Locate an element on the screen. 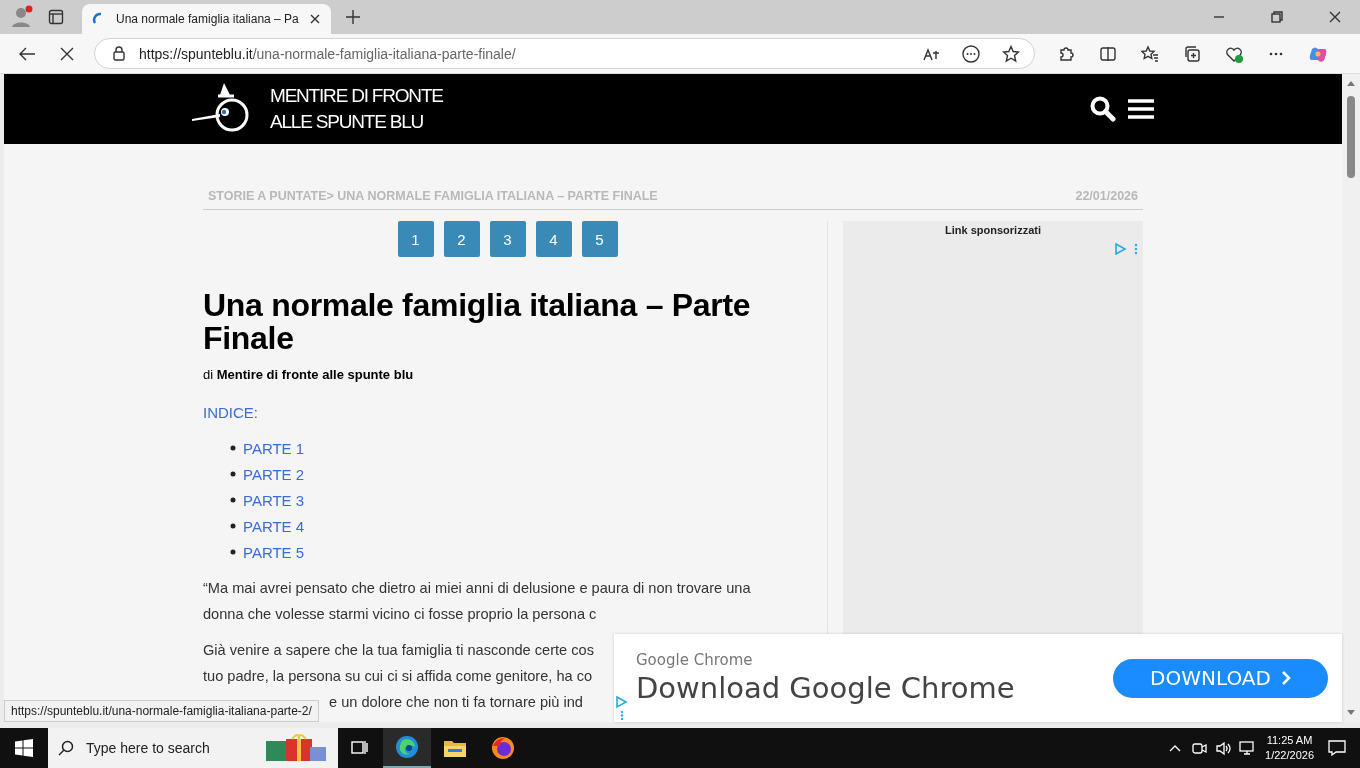  article-title: Una normale famiglia italiana – Parte Finale is located at coordinates (477, 322).